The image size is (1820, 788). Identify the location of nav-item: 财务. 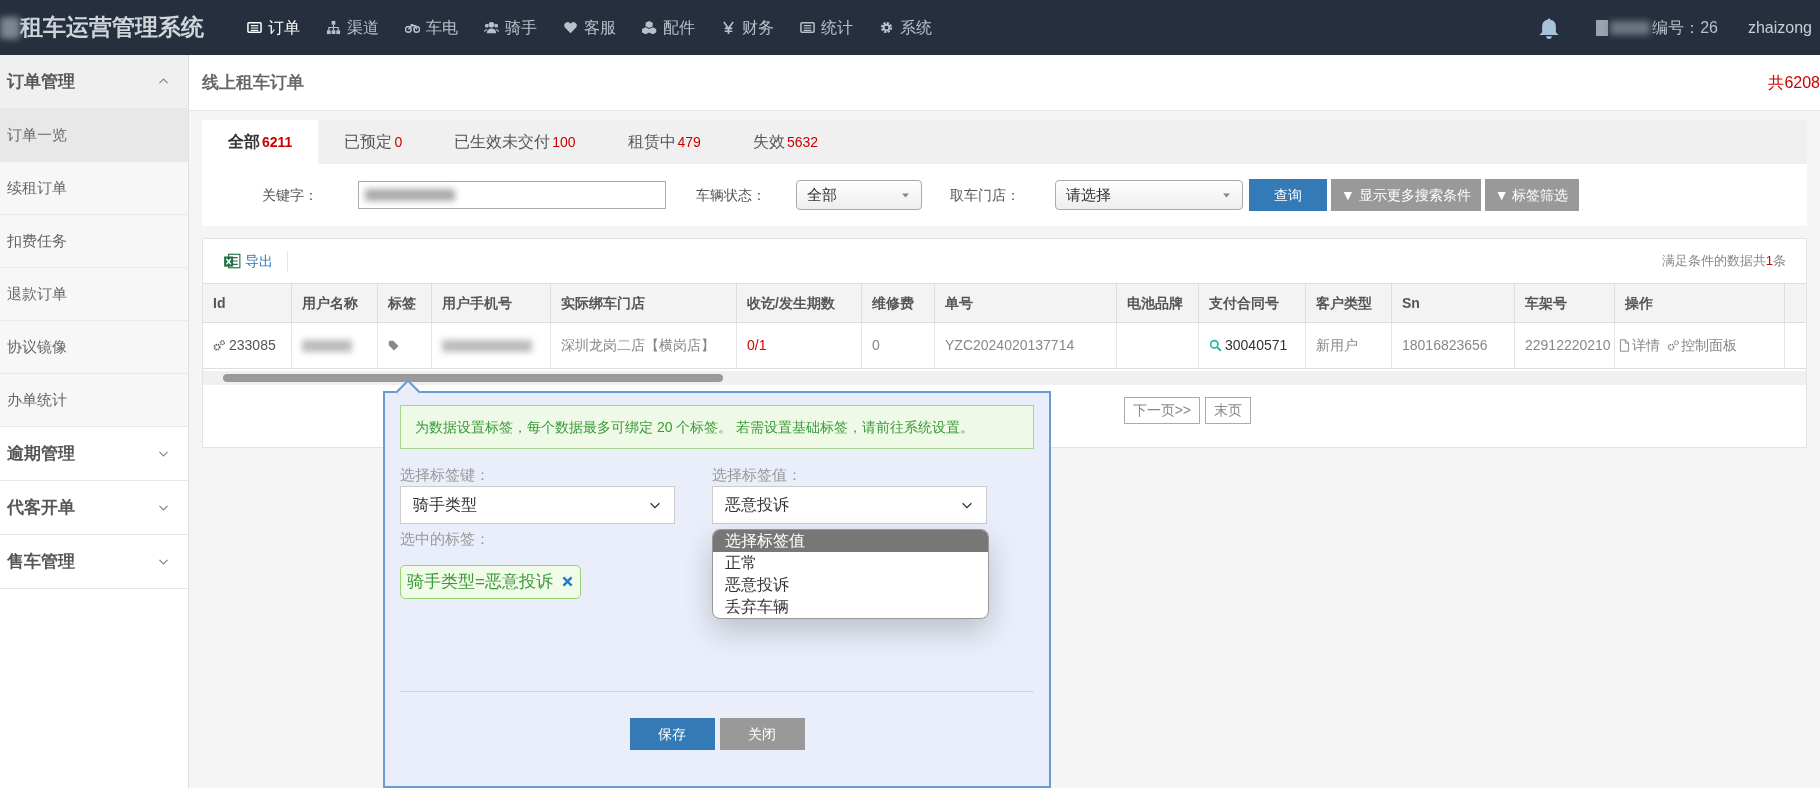
(747, 27).